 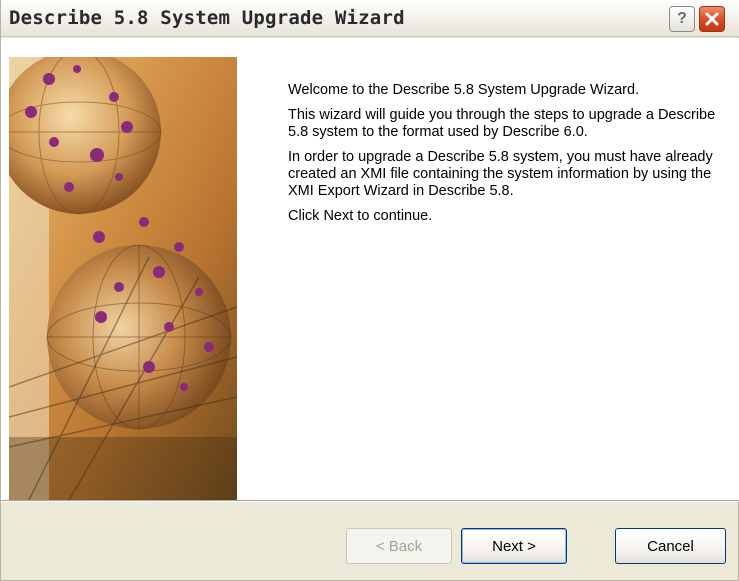 What do you see at coordinates (207, 18) in the screenshot?
I see `window-title: Describe 5.8 System Upgrade Wizard` at bounding box center [207, 18].